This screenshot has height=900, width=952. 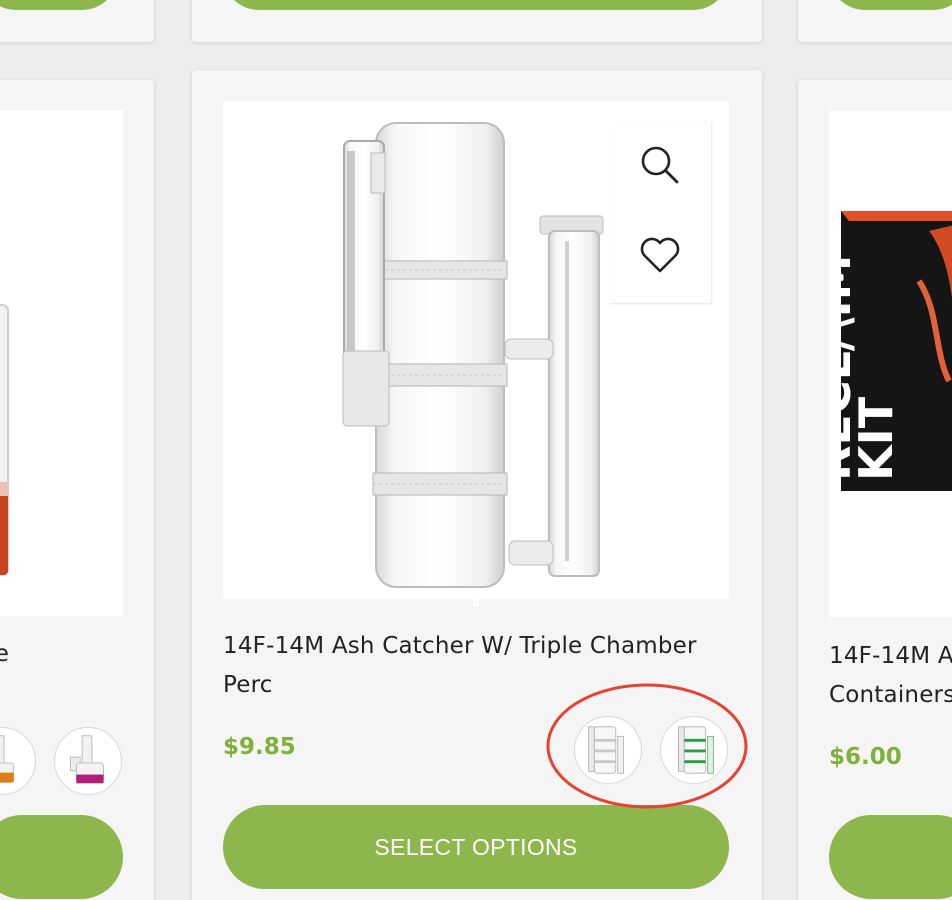 What do you see at coordinates (460, 646) in the screenshot?
I see `product-title-center-line1: 14F-14M Ash Catcher W/ Triple Chamber` at bounding box center [460, 646].